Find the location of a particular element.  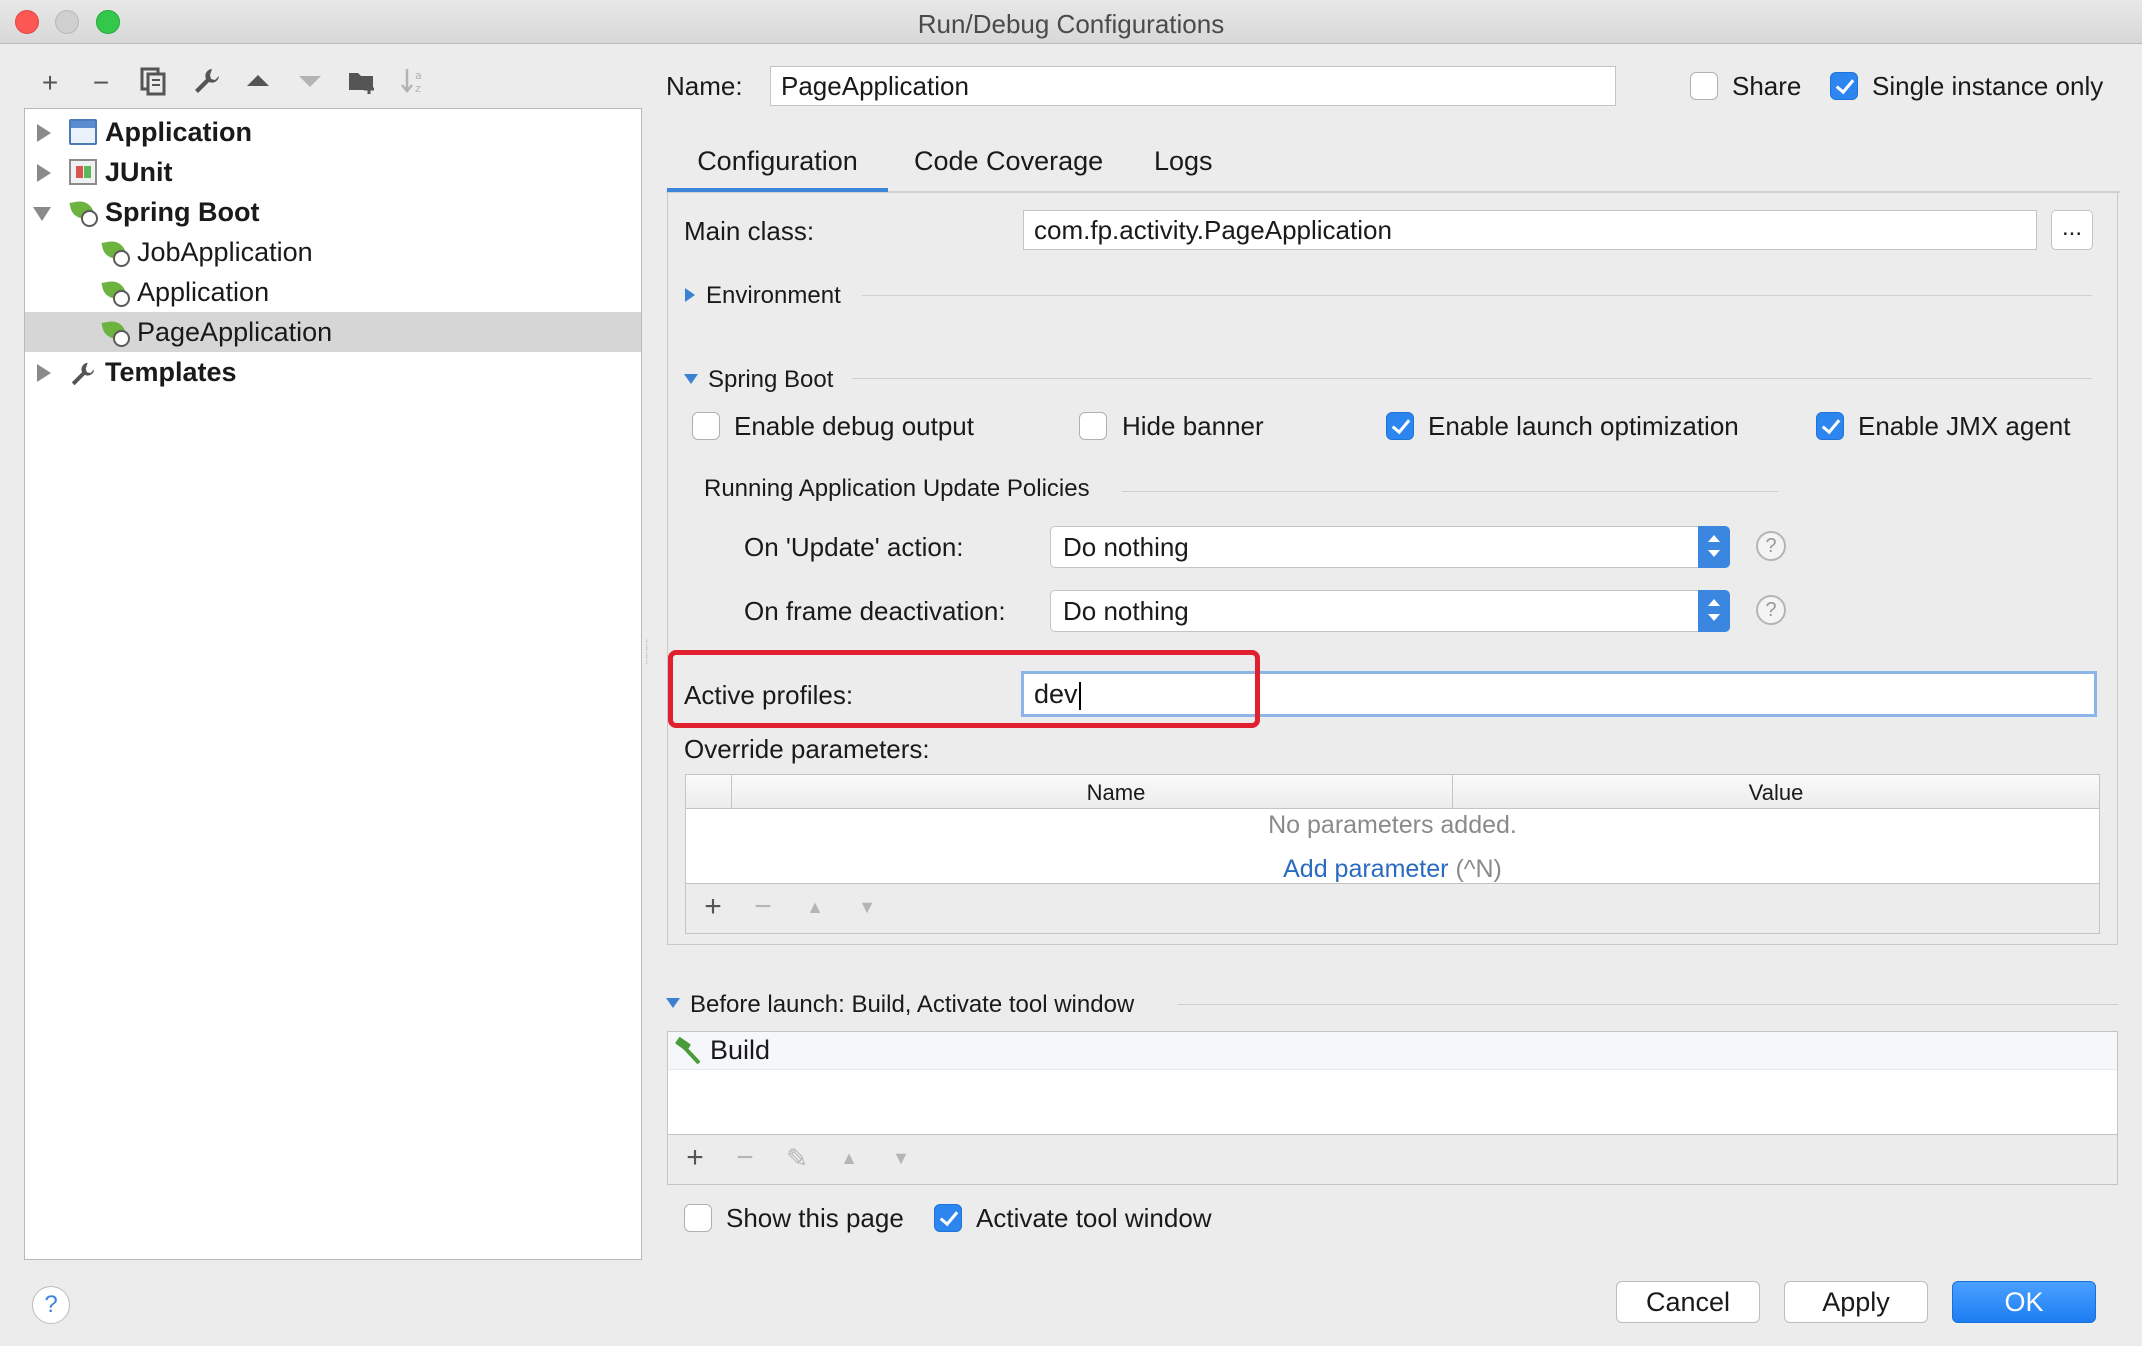

before-launch-toolbar: + − ✎ ▲ ▼ is located at coordinates (1392, 1159).